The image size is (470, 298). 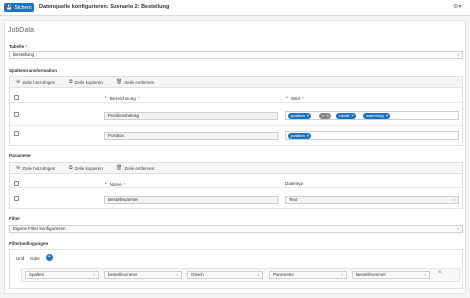 What do you see at coordinates (191, 200) in the screenshot?
I see `param-name-input: Bestellnummer` at bounding box center [191, 200].